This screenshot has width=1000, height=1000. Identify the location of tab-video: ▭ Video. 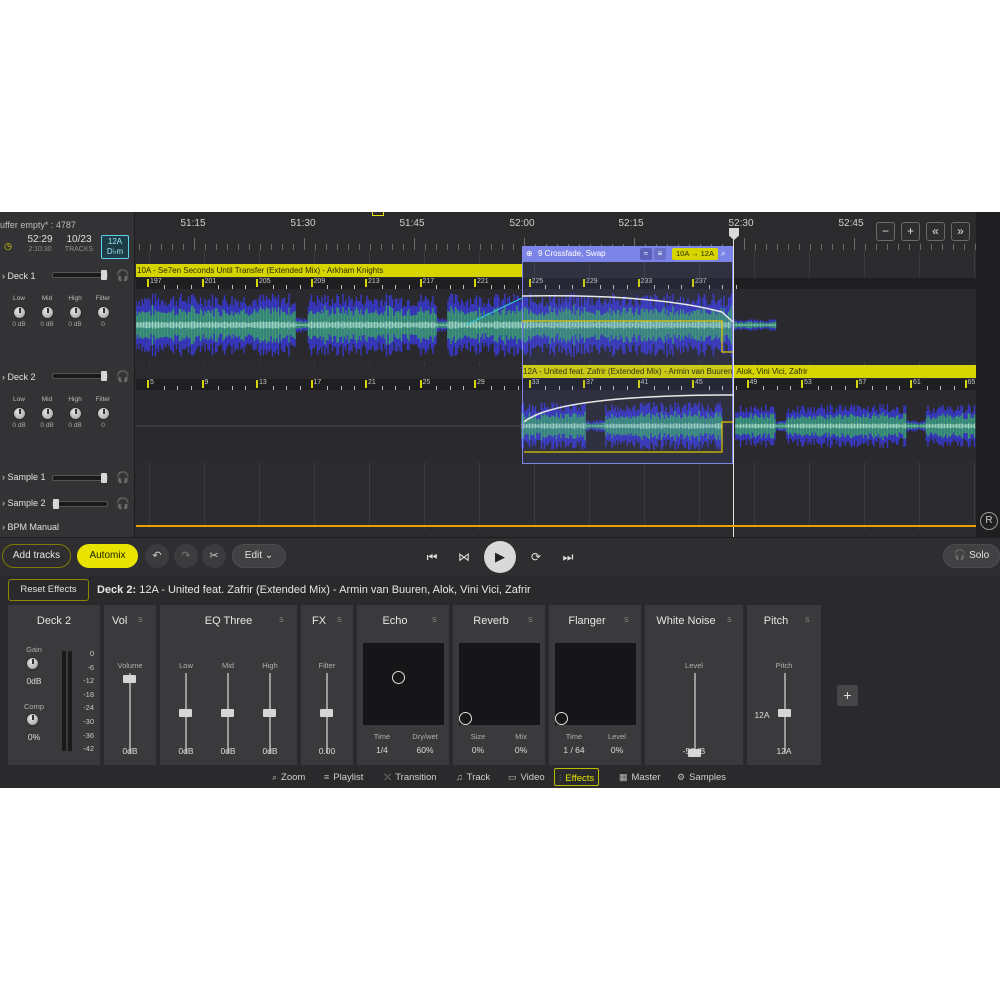
(526, 777).